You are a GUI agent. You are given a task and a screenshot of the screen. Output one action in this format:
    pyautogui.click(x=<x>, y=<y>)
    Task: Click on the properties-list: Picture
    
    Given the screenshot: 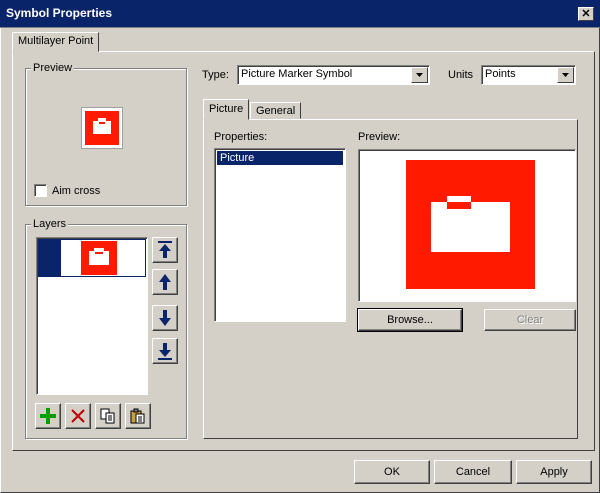 What is the action you would take?
    pyautogui.click(x=280, y=235)
    